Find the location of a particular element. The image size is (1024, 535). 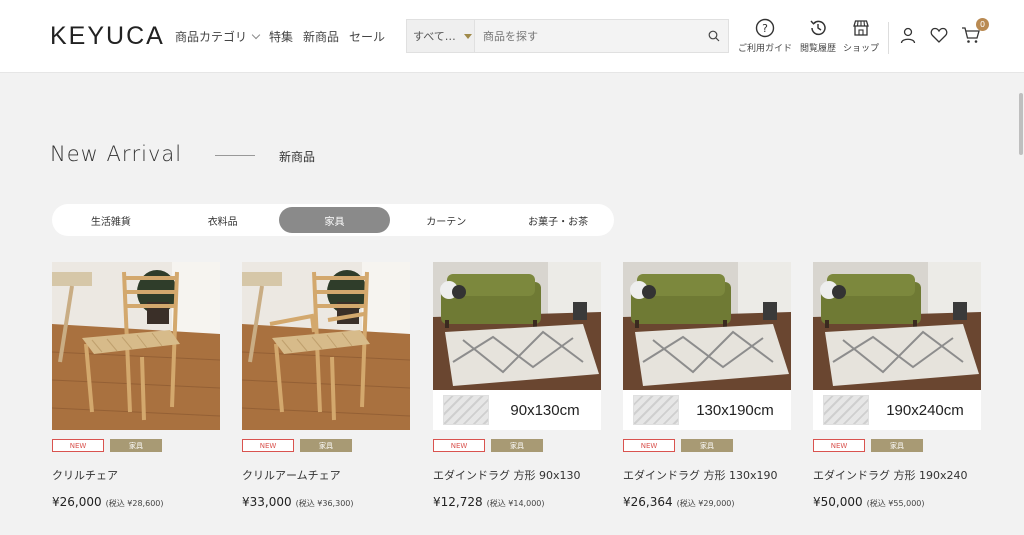

nav-item-categories: 商品カテゴリ is located at coordinates (218, 36).